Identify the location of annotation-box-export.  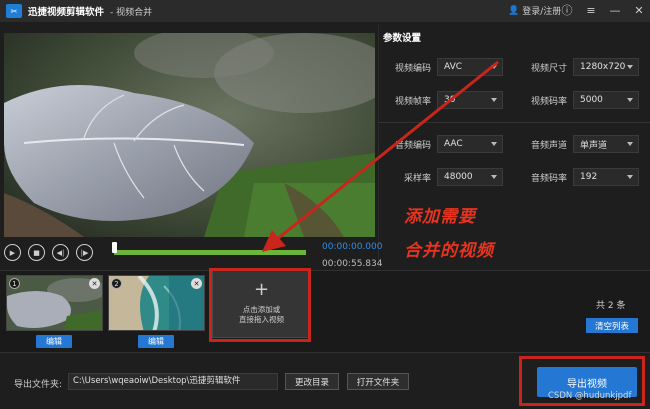
(582, 381).